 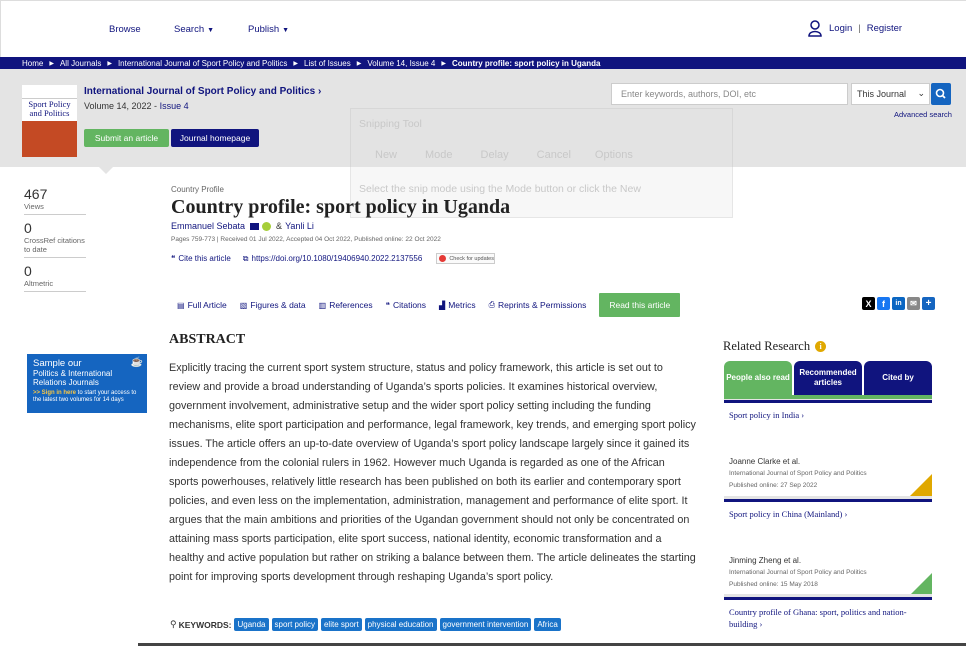 I want to click on email-share-icon: ✉, so click(x=913, y=303).